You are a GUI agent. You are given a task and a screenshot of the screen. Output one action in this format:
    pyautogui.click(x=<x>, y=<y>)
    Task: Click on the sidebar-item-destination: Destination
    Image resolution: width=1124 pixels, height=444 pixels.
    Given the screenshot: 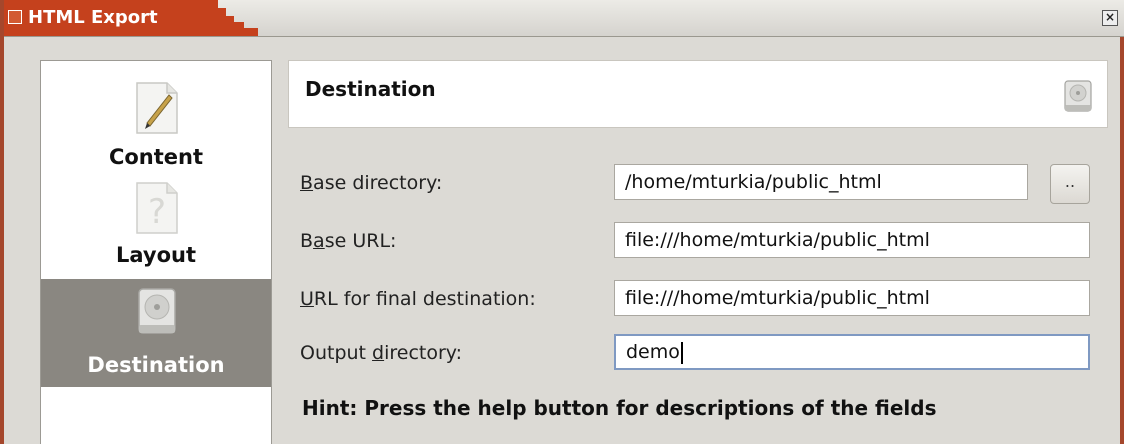 What is the action you would take?
    pyautogui.click(x=156, y=333)
    